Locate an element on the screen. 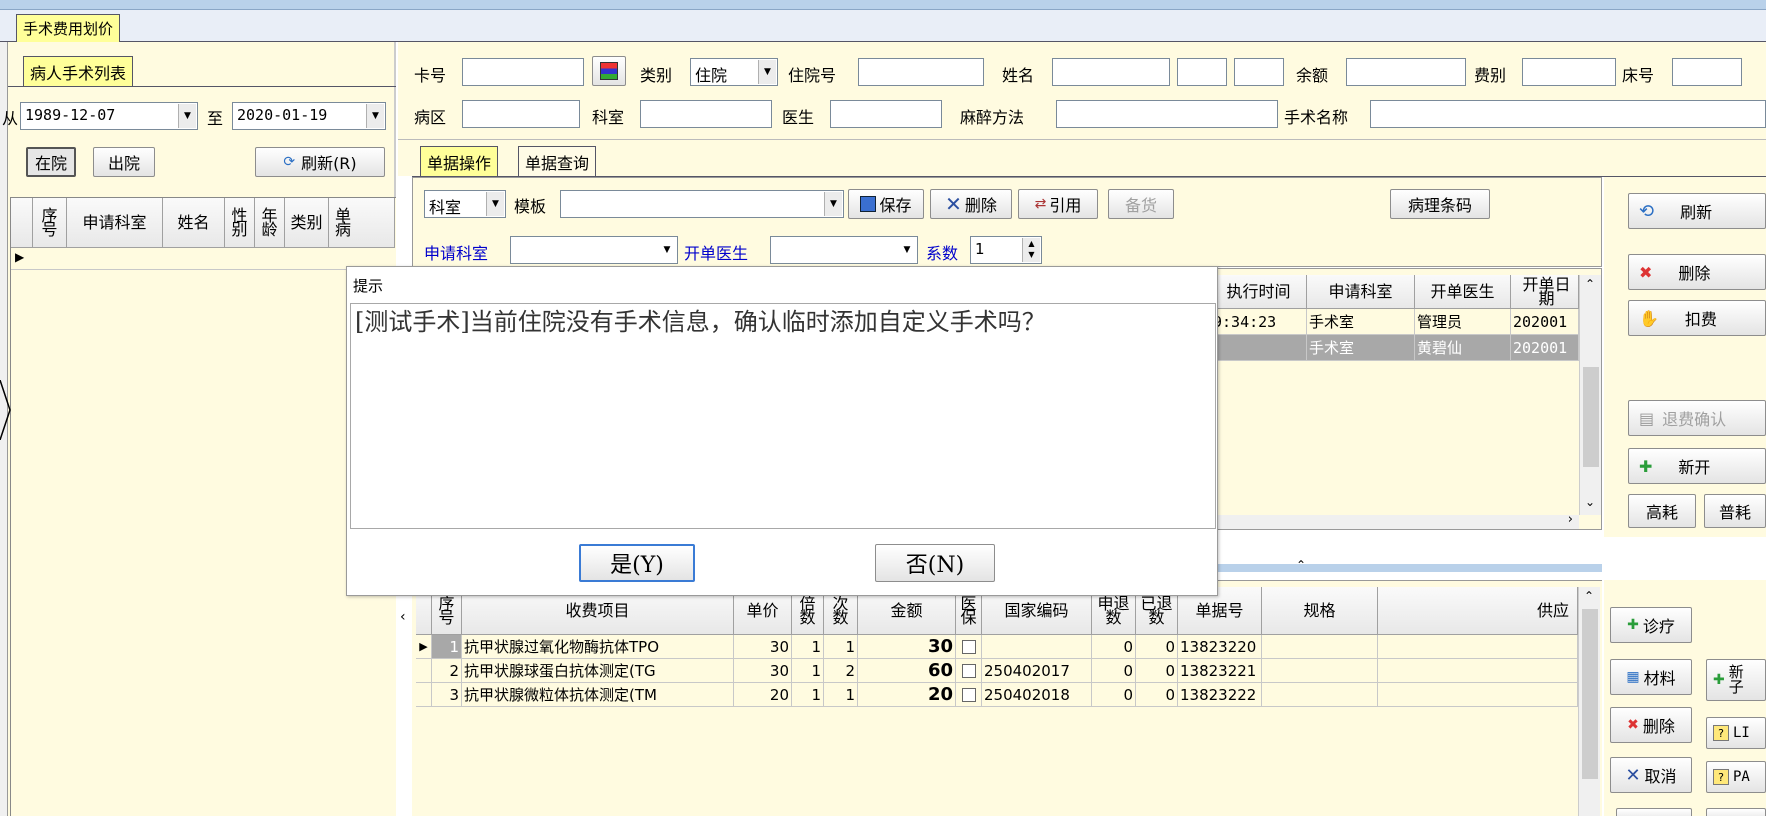 This screenshot has width=1766, height=816. spinner-arrows-icon: ▲ ▼ is located at coordinates (1031, 250).